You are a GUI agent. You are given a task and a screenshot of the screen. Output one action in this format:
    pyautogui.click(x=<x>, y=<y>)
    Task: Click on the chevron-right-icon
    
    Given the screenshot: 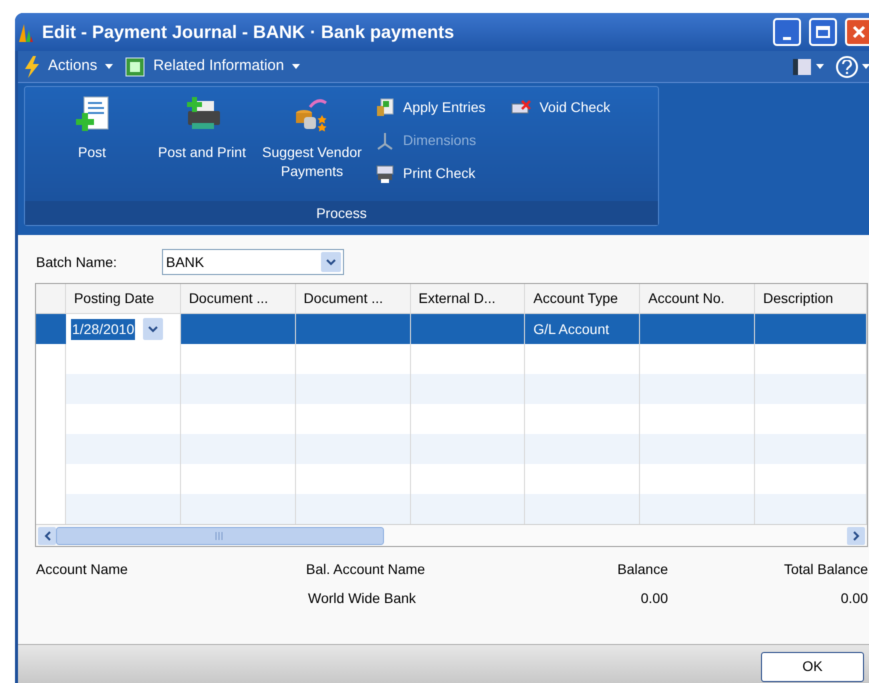 What is the action you would take?
    pyautogui.click(x=856, y=535)
    